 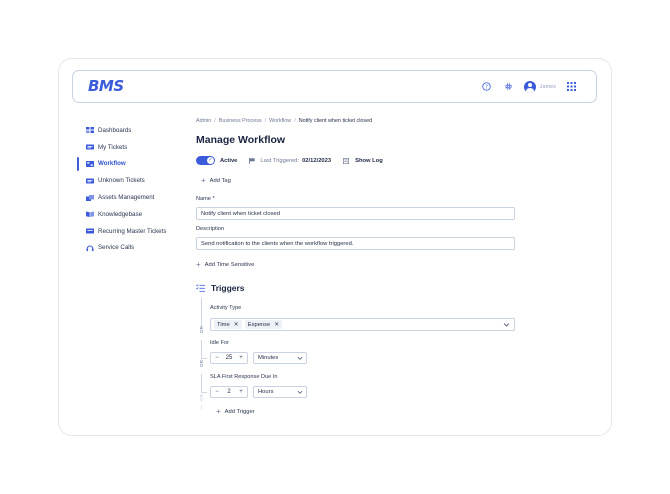 What do you see at coordinates (334, 86) in the screenshot?
I see `top-header: BMS ? James` at bounding box center [334, 86].